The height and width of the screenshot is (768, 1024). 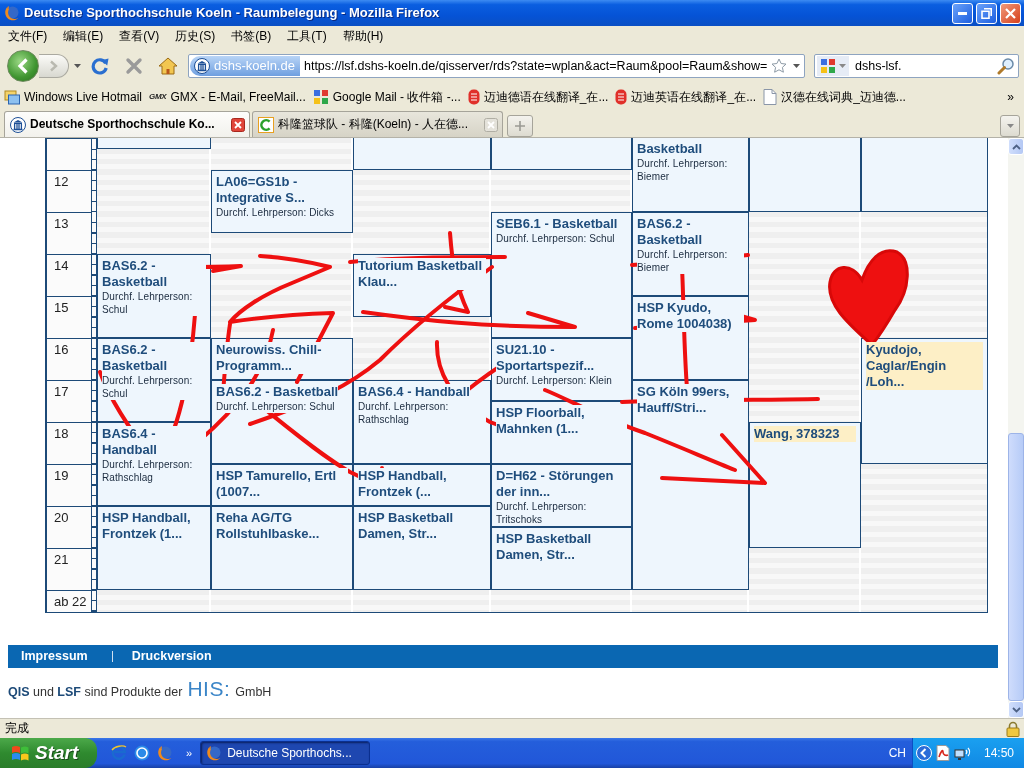 I want to click on hour-label: 20, so click(x=69, y=526).